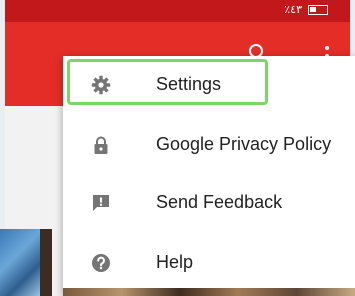 This screenshot has height=296, width=355. I want to click on battery-percent: ٪٤٣, so click(293, 9).